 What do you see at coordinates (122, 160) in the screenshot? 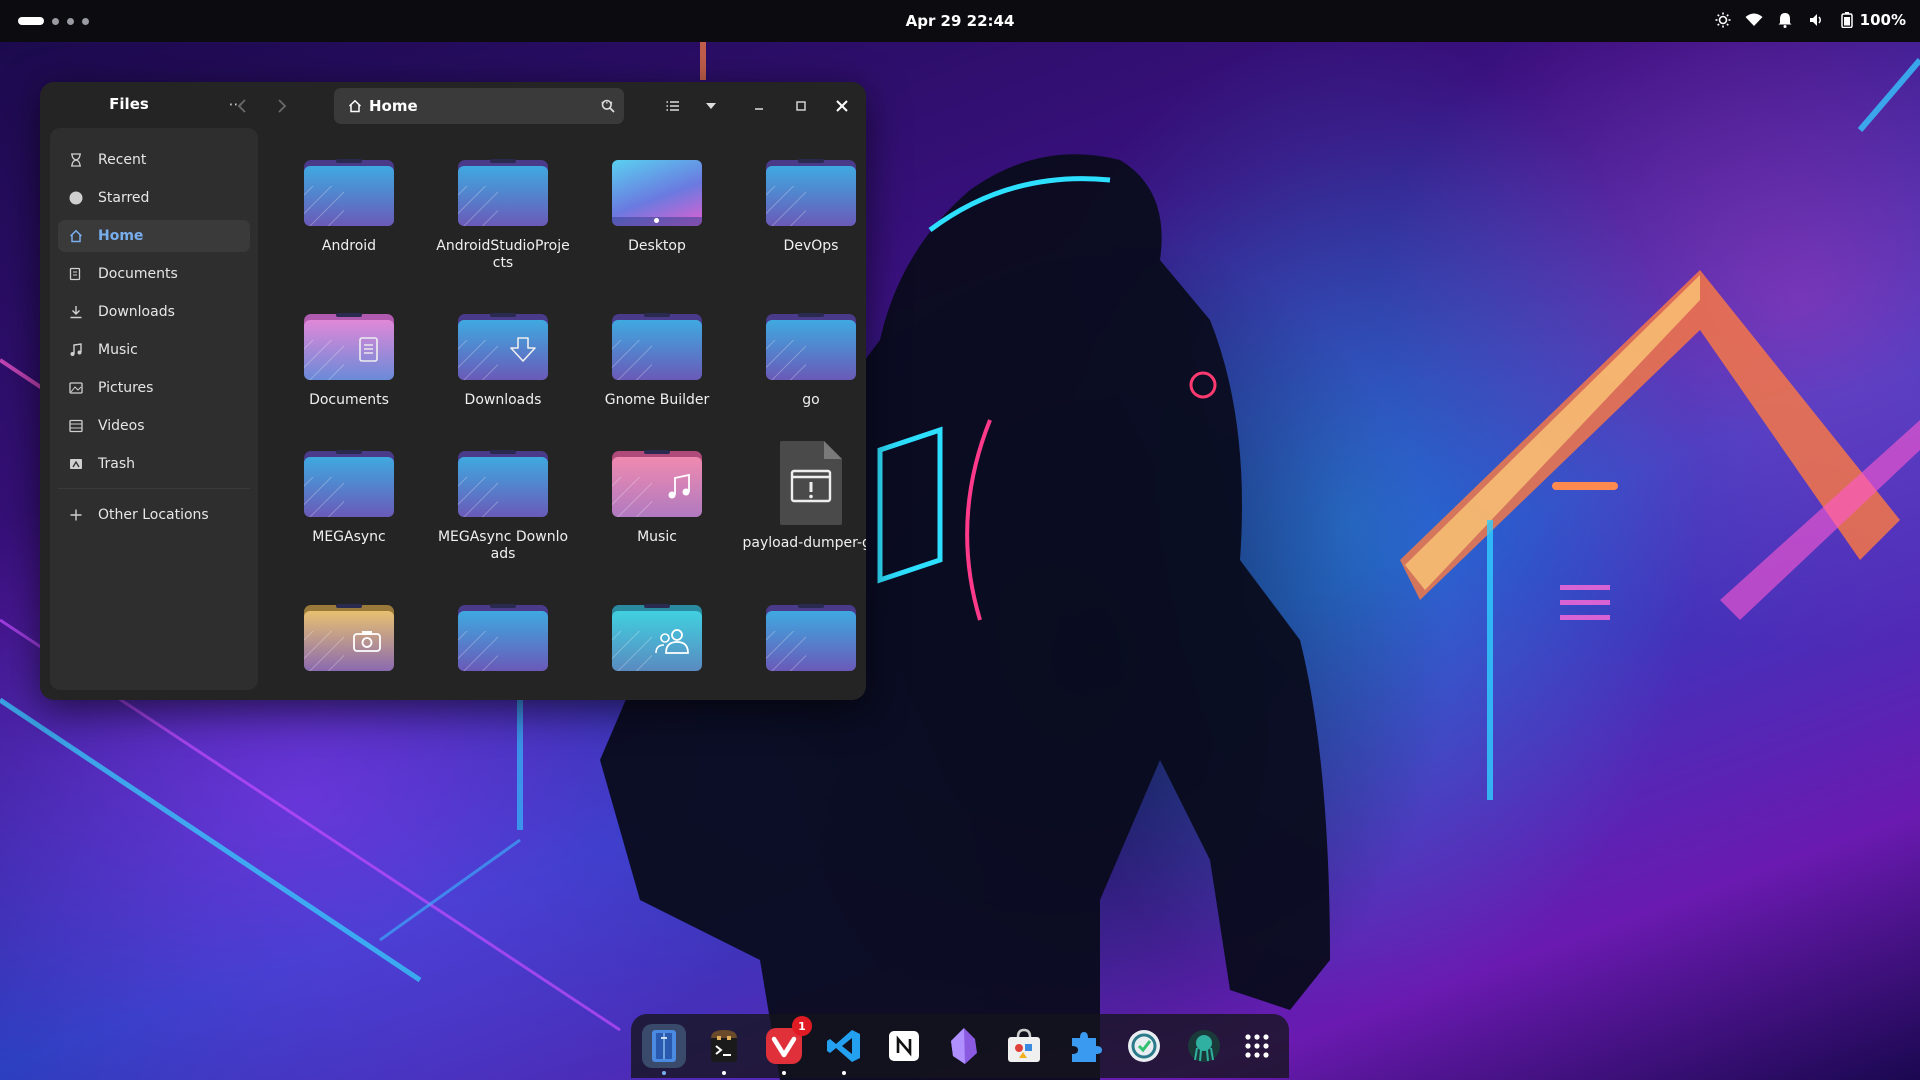
I see `sidebar-item-label: Recent` at bounding box center [122, 160].